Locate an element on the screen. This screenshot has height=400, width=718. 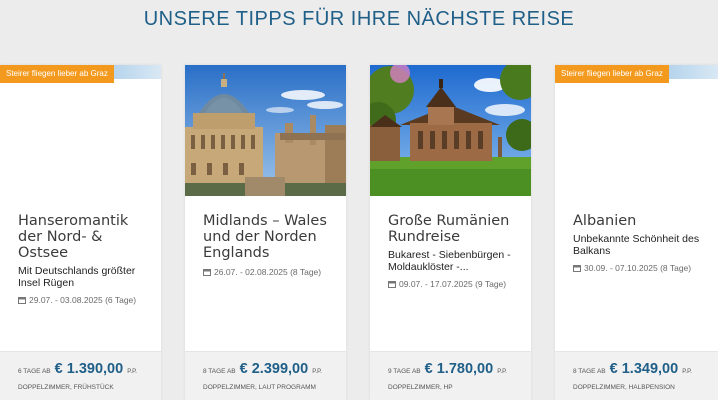
trip-title: Hanseromantik der Nord- & Ostsee is located at coordinates (86, 237).